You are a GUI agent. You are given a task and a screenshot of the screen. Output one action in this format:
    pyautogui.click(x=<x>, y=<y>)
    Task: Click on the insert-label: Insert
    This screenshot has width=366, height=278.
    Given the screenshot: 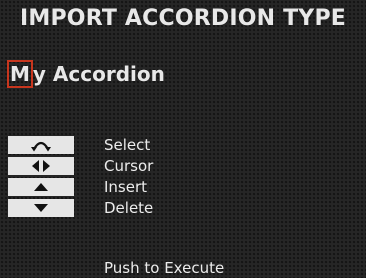 What is the action you would take?
    pyautogui.click(x=126, y=187)
    